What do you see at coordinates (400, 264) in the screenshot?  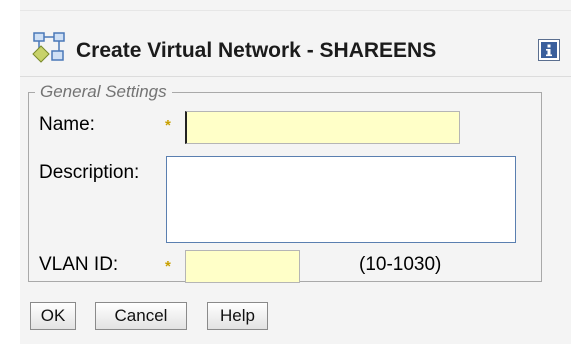 I see `vlan-id-range-hint: (10-1030)` at bounding box center [400, 264].